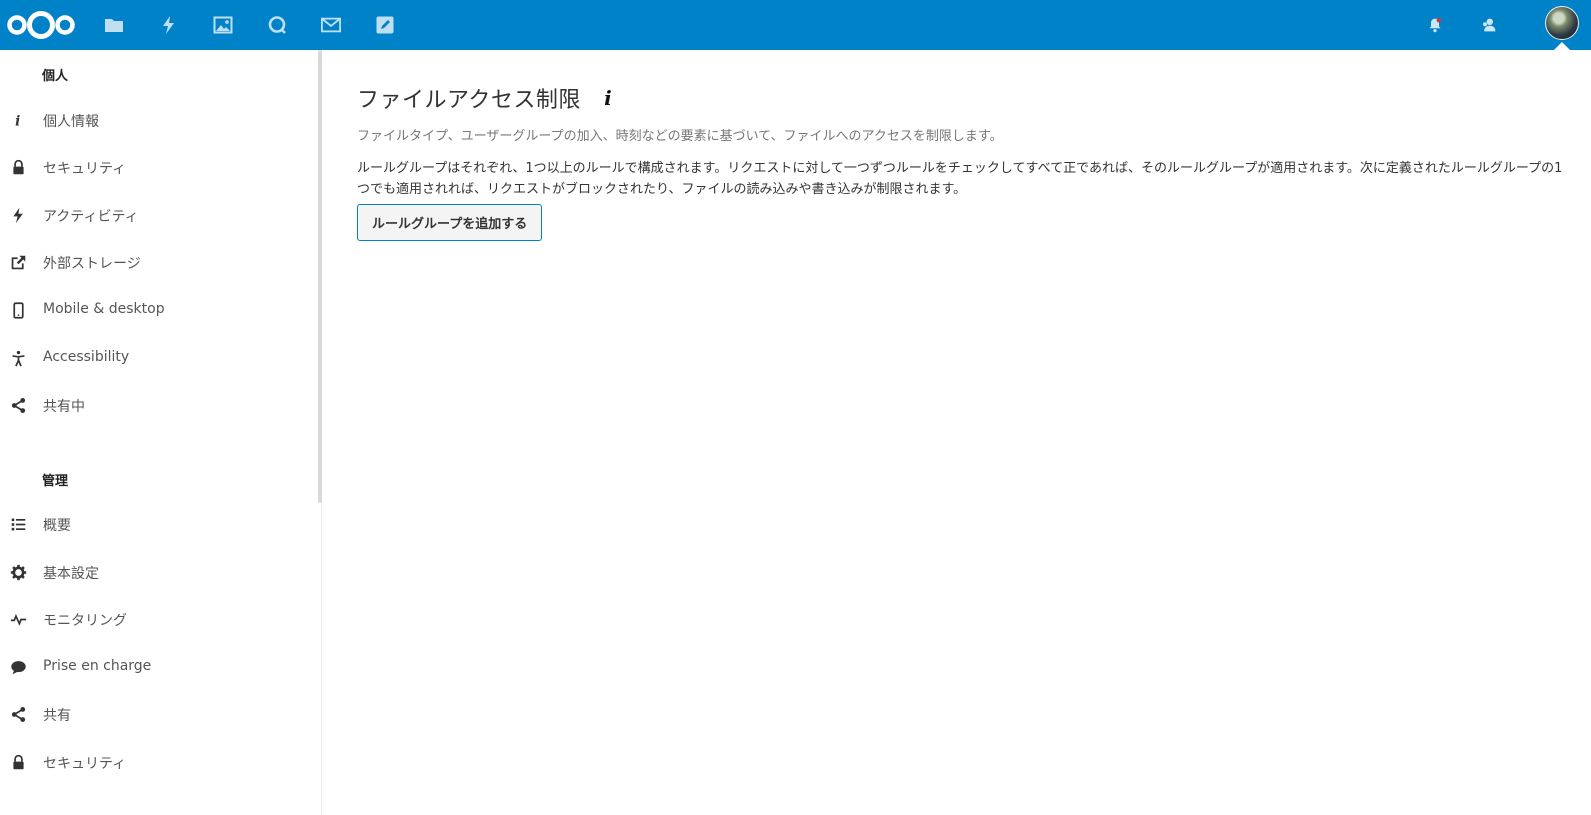  I want to click on sidebar-item-accessibility: Accessibility, so click(159, 358).